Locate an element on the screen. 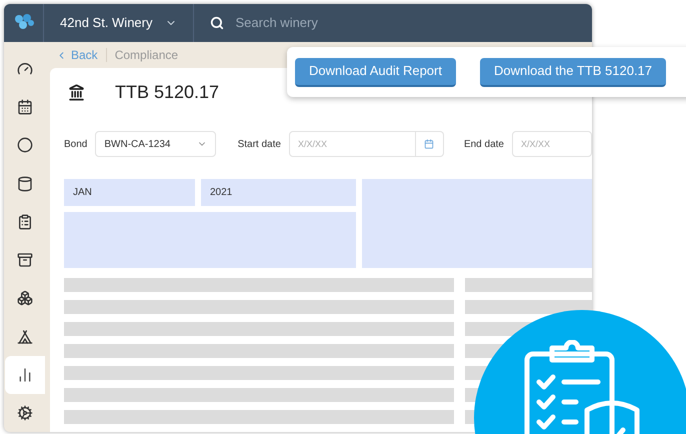 This screenshot has height=434, width=686. bond-label: Bond is located at coordinates (76, 145).